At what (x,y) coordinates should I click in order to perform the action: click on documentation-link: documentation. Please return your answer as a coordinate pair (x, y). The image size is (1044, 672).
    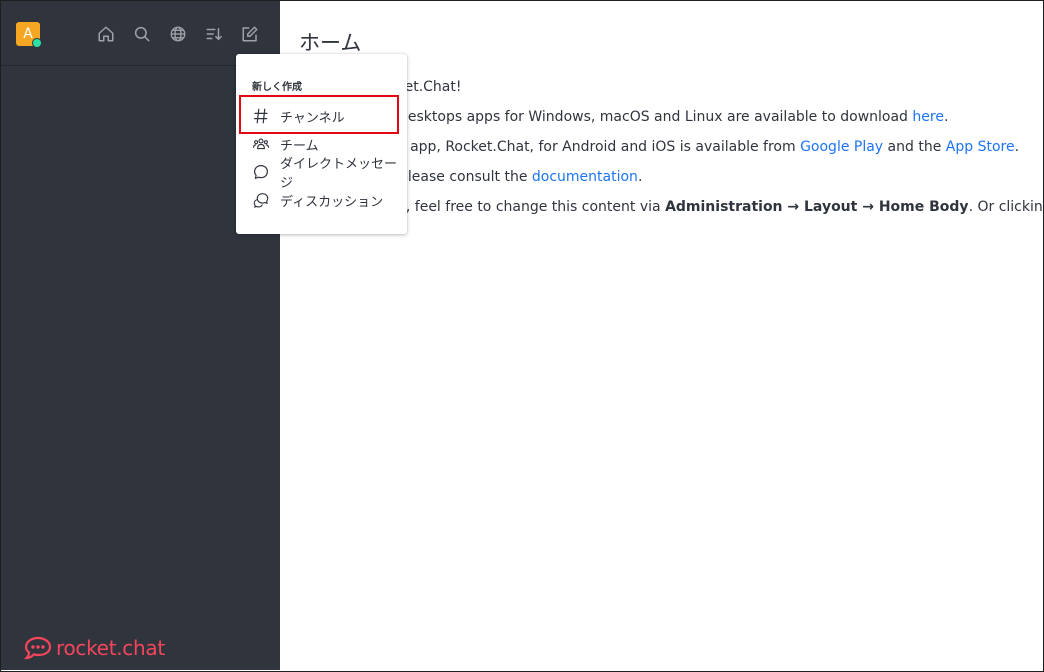
    Looking at the image, I should click on (585, 177).